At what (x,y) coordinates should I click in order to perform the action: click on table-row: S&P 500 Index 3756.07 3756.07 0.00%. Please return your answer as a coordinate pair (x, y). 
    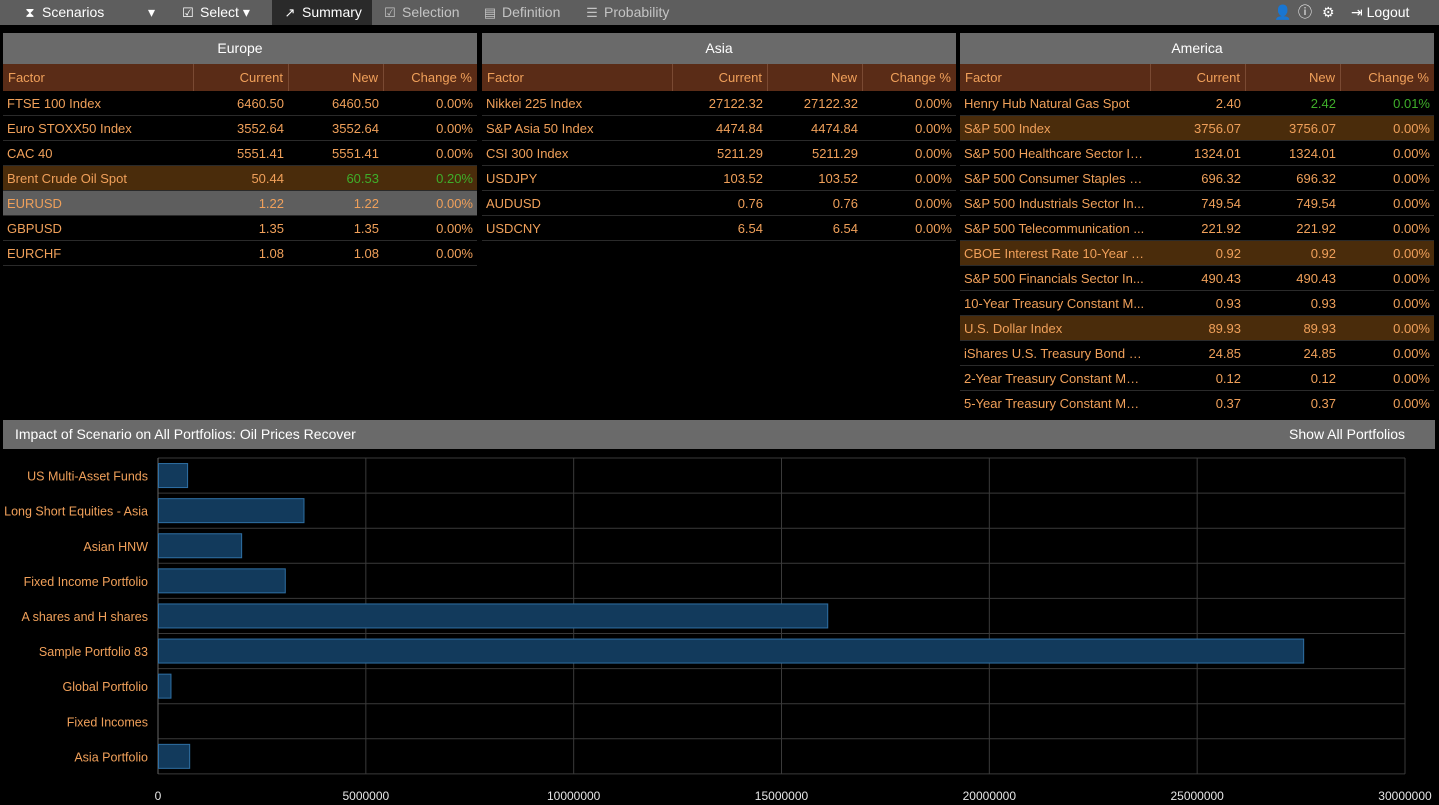
    Looking at the image, I should click on (1197, 128).